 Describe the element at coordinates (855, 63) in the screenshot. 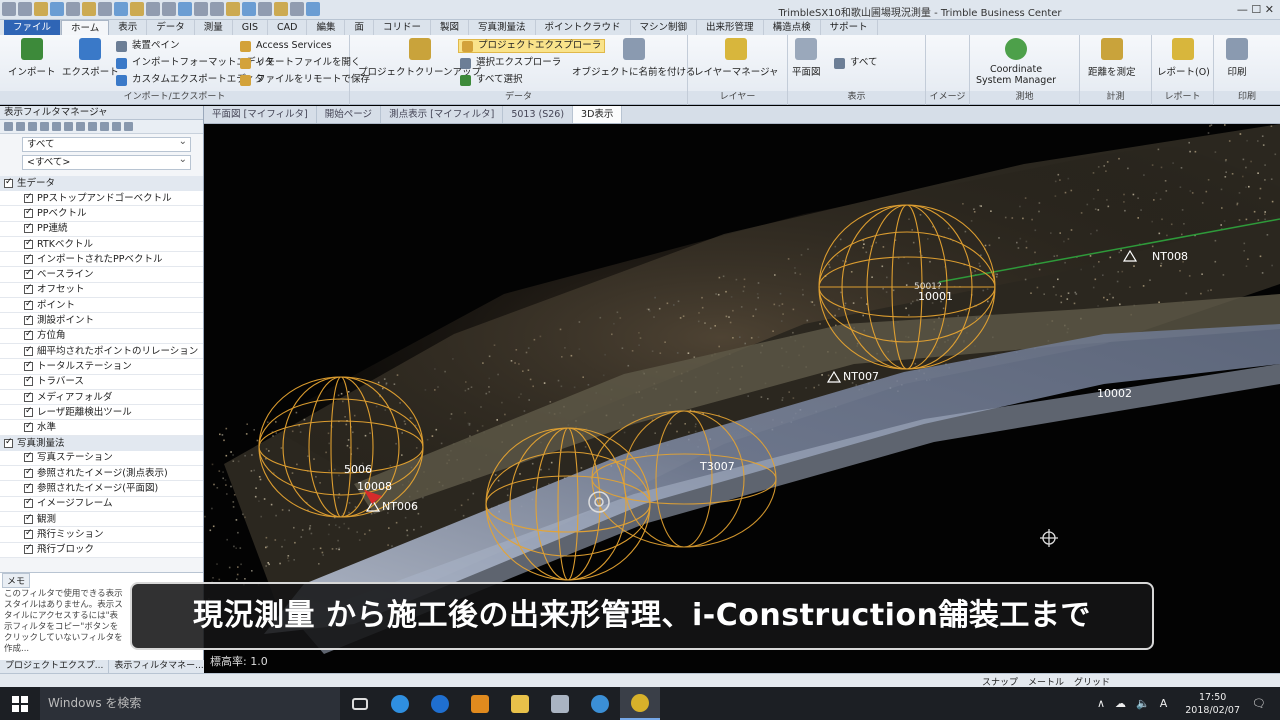

I see `view-filter-select: すべて` at that location.